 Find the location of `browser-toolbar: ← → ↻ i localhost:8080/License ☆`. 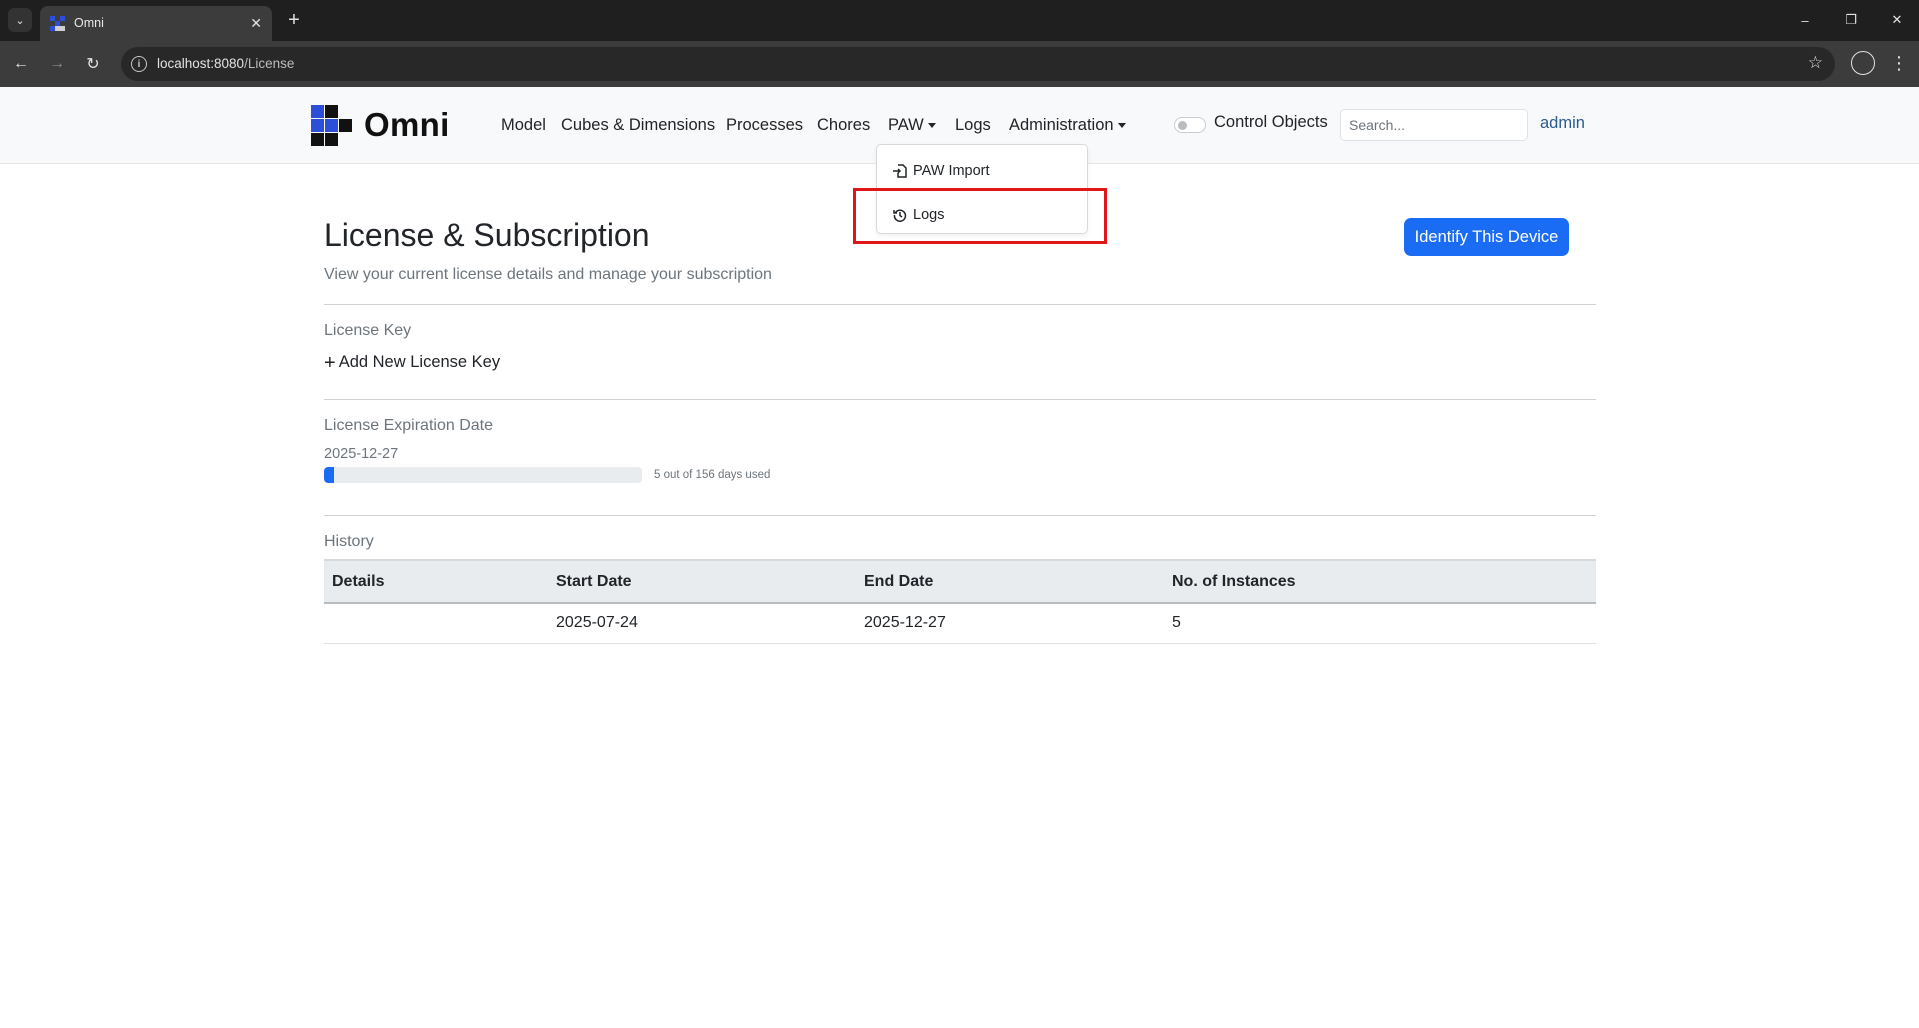

browser-toolbar: ← → ↻ i localhost:8080/License ☆ is located at coordinates (959, 64).